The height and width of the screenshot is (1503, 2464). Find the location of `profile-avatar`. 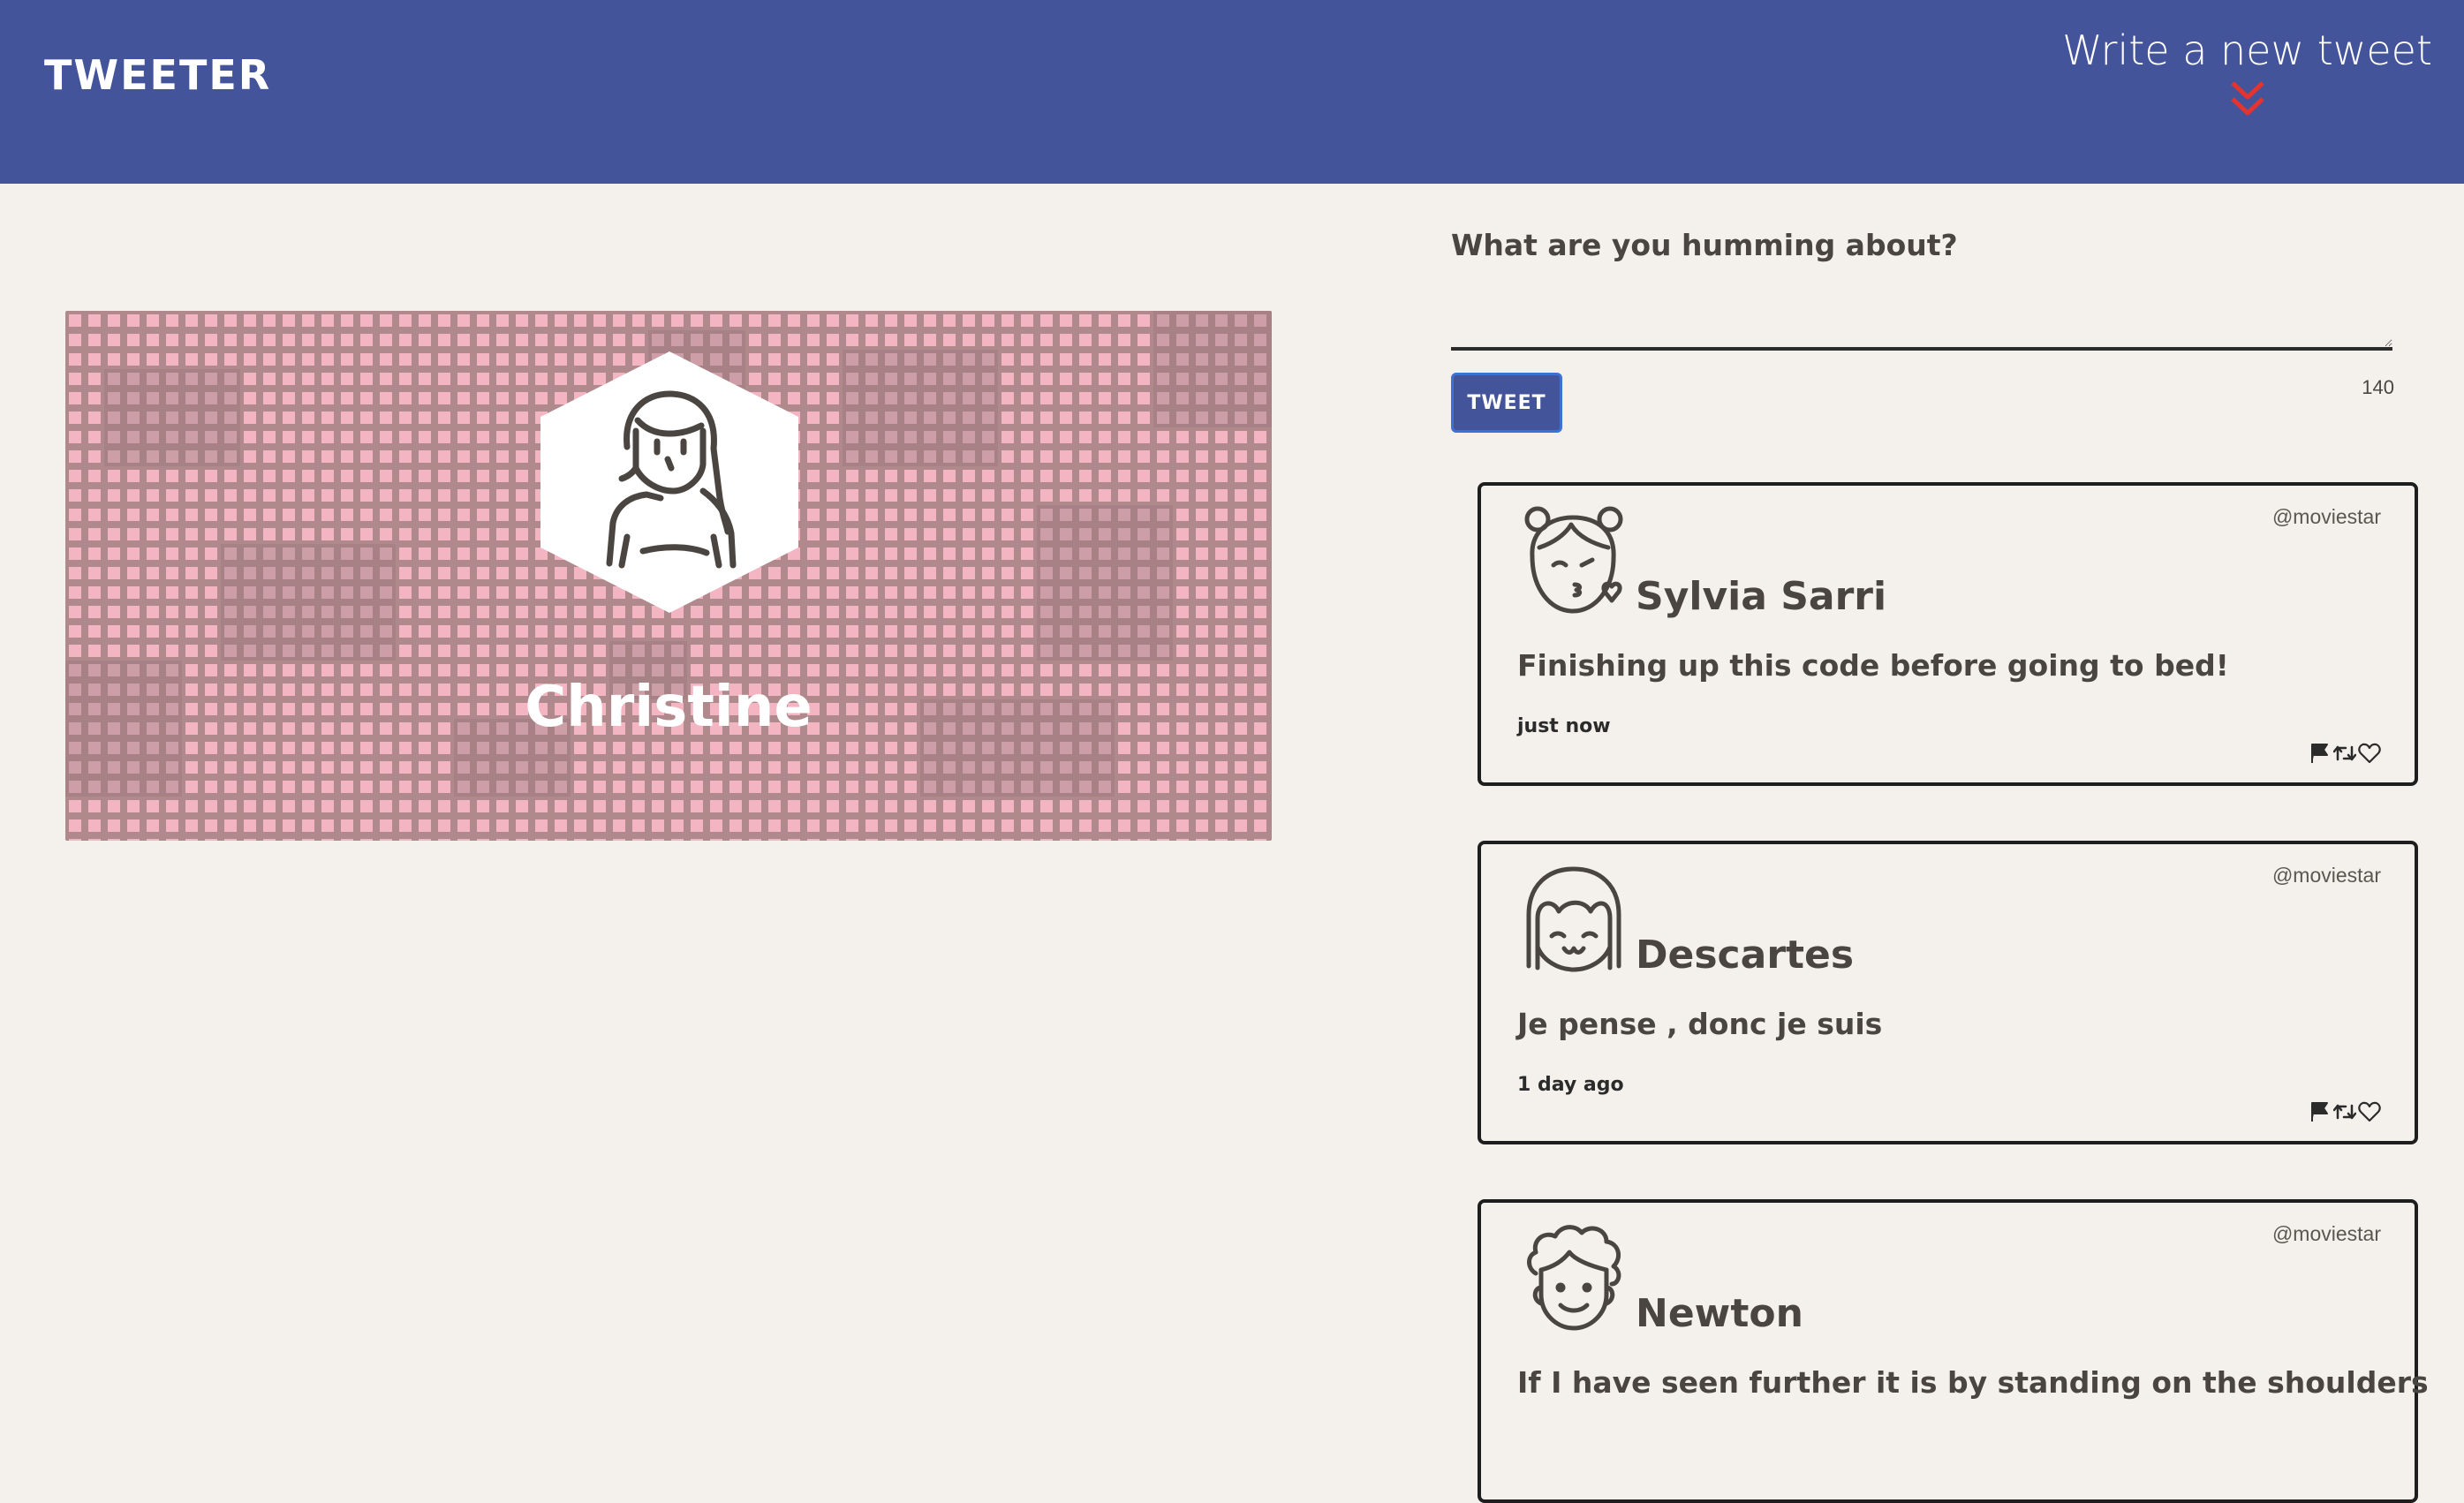

profile-avatar is located at coordinates (669, 482).